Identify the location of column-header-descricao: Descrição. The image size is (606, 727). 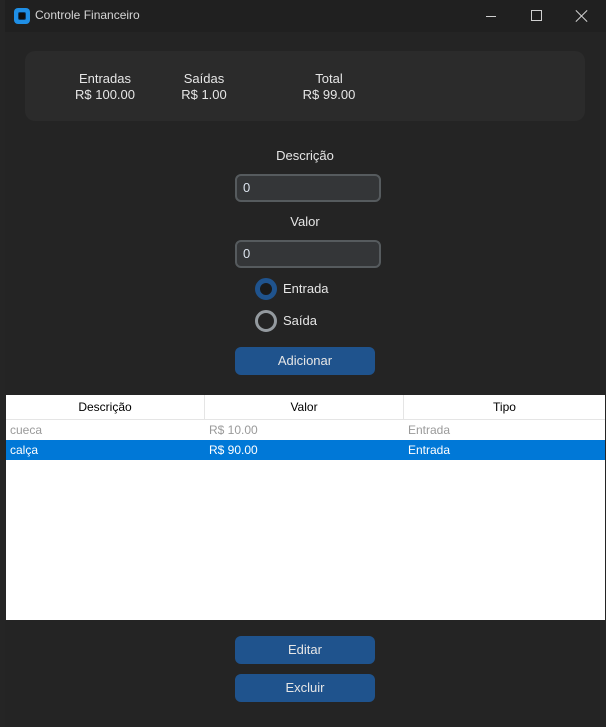
(105, 407).